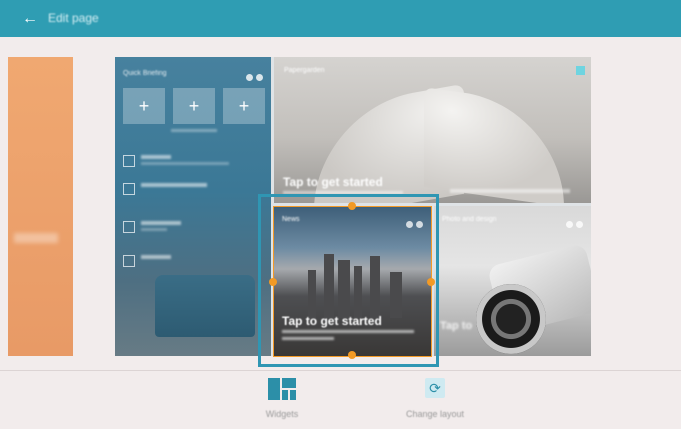 The width and height of the screenshot is (681, 429). Describe the element at coordinates (129, 261) in the screenshot. I see `image-icon` at that location.